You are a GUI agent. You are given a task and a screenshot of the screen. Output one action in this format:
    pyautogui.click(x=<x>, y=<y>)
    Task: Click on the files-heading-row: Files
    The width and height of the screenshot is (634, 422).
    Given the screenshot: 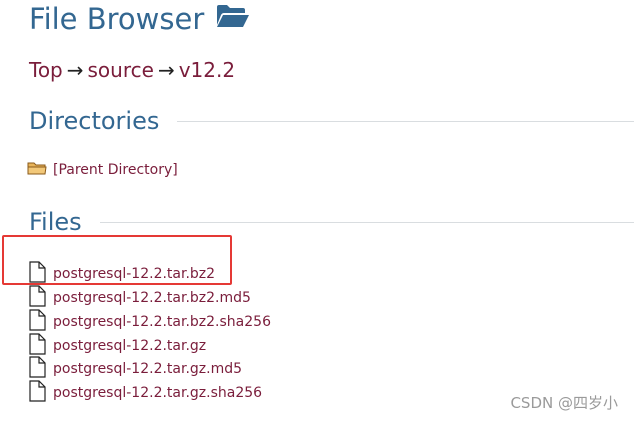 What is the action you would take?
    pyautogui.click(x=331, y=222)
    